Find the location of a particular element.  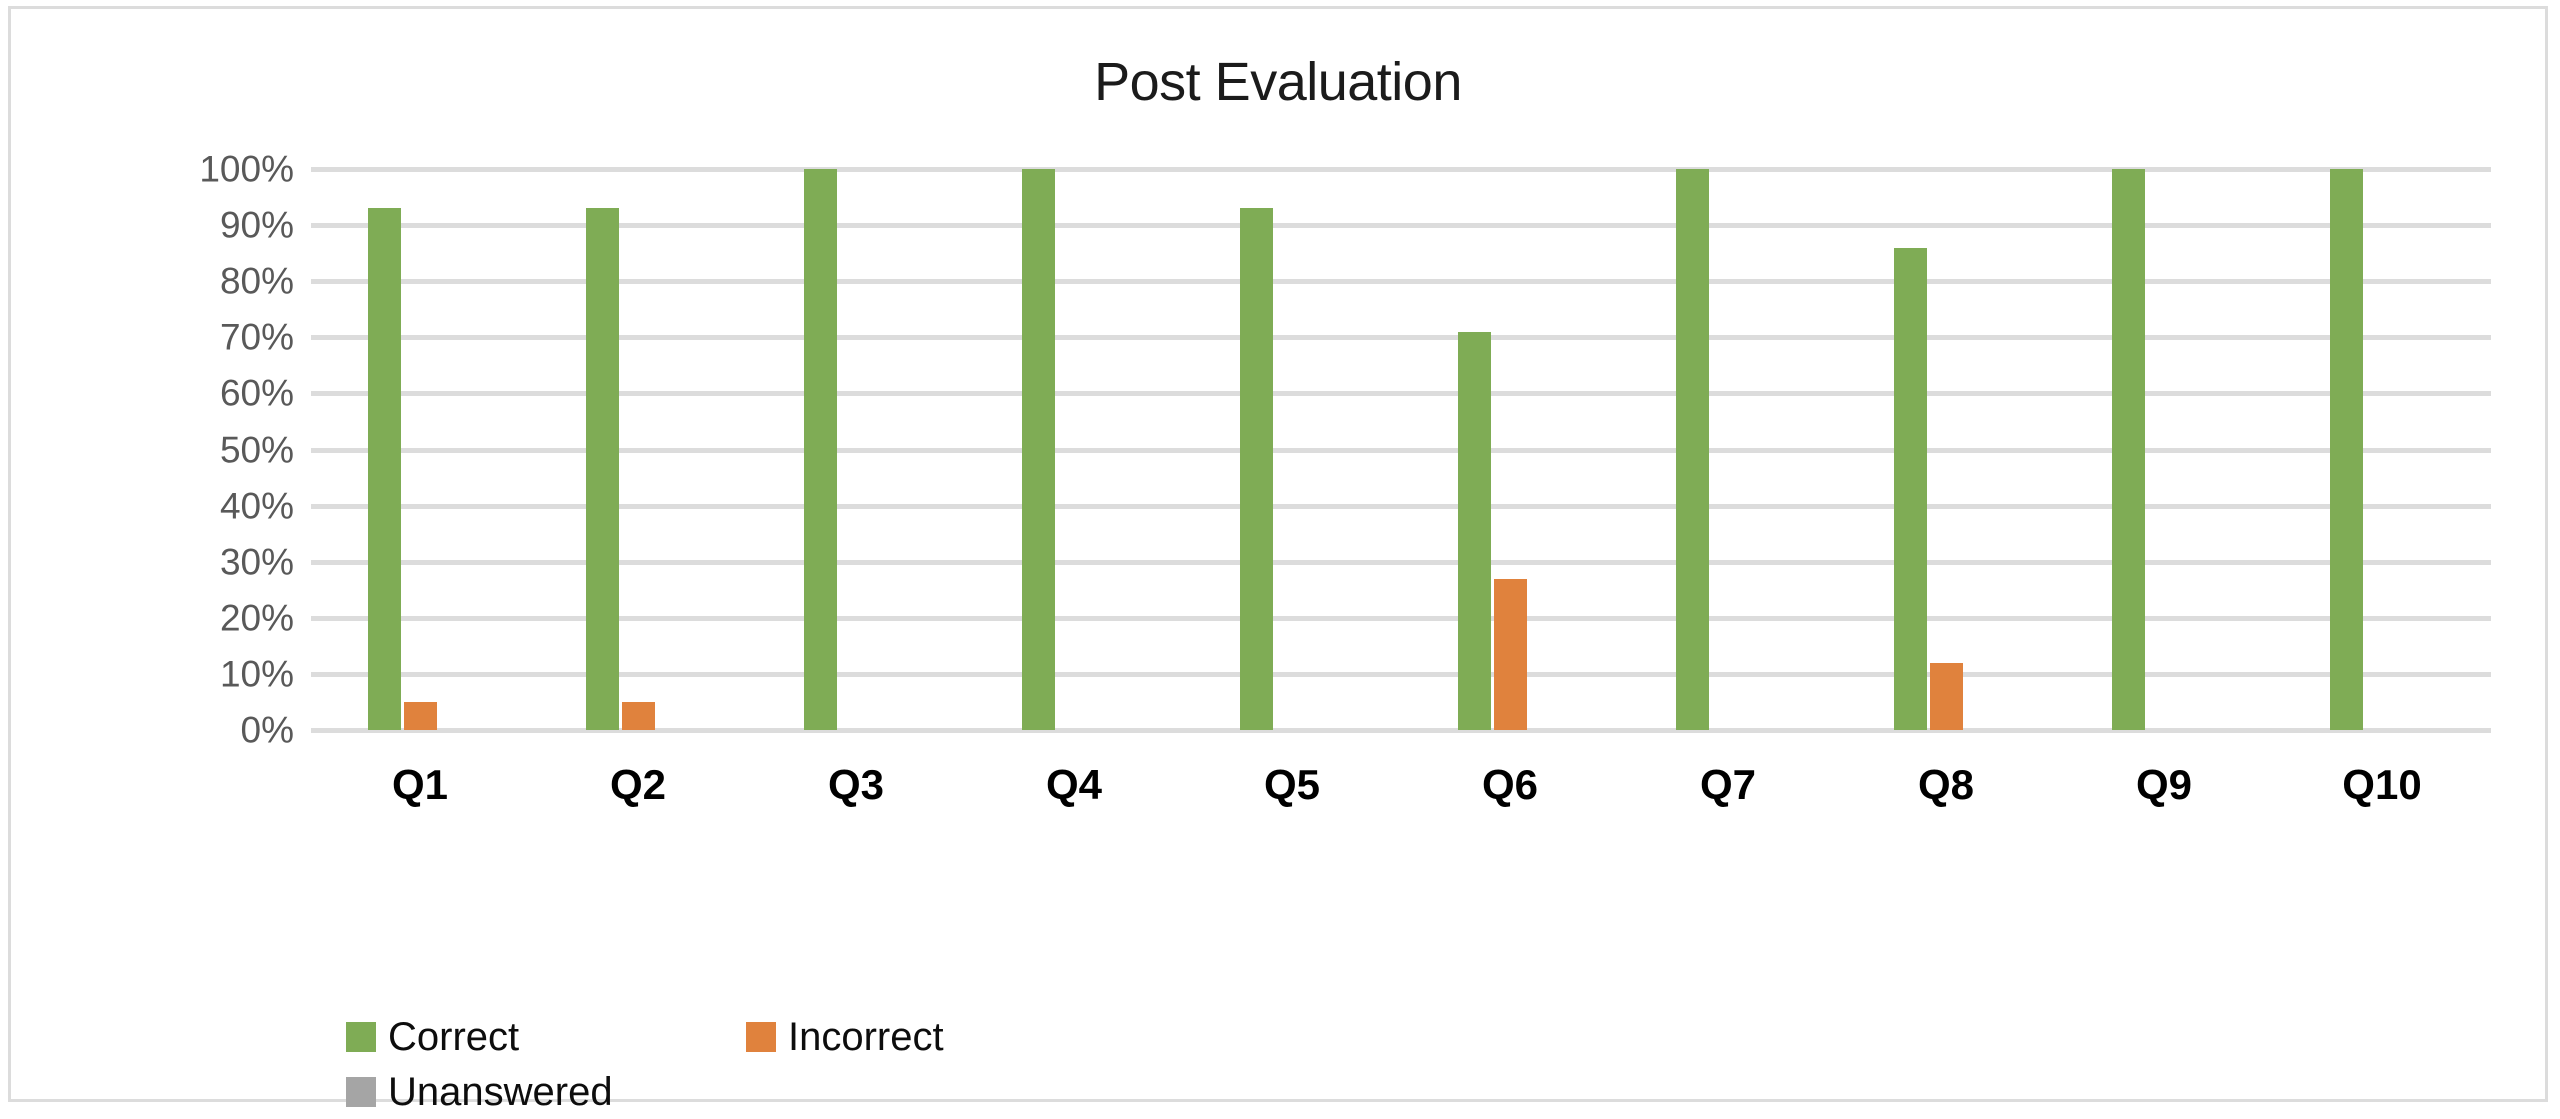

bar-q7-correct is located at coordinates (1692, 449).